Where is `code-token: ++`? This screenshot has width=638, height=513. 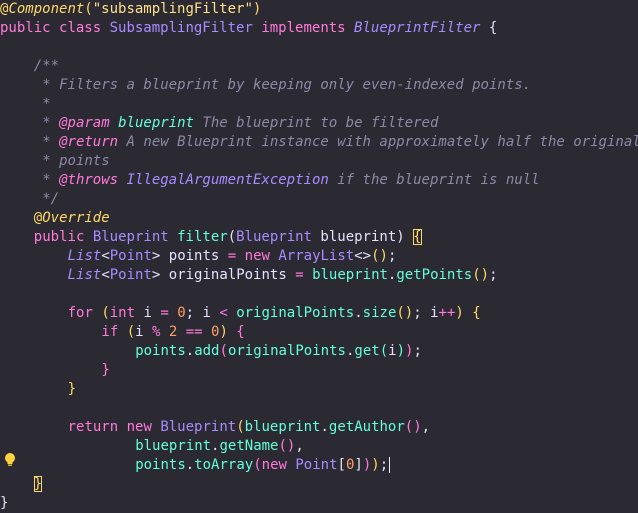 code-token: ++ is located at coordinates (447, 313).